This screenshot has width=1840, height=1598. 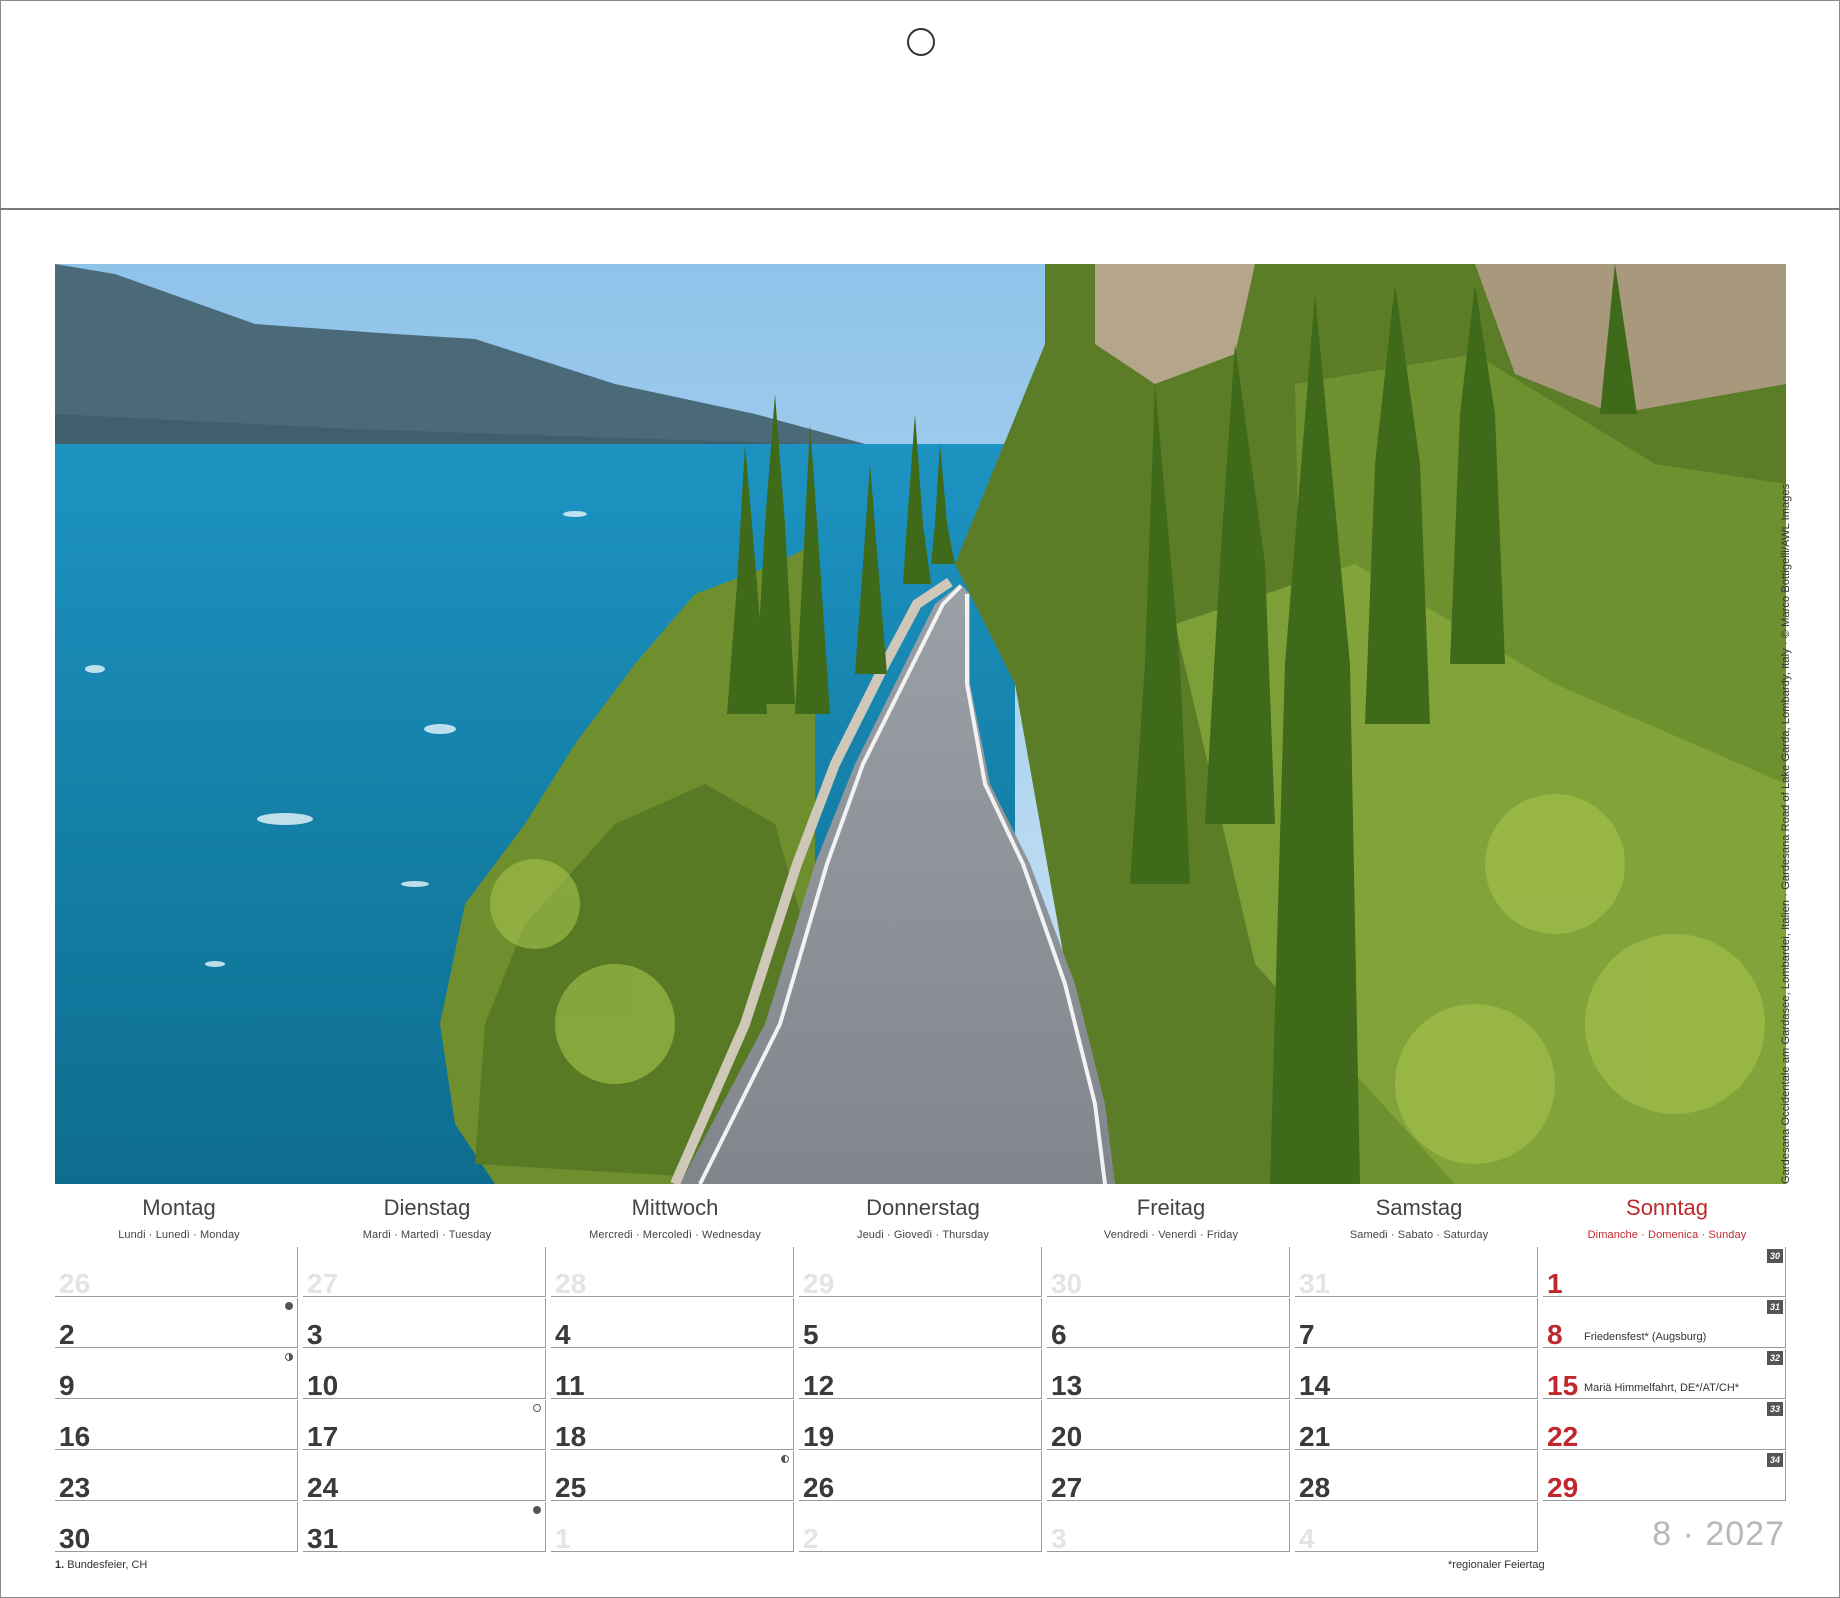 I want to click on day-number: 7, so click(x=1307, y=1334).